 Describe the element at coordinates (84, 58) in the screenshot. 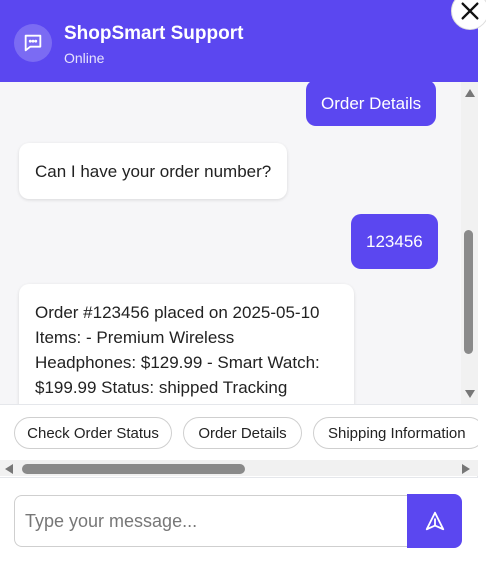

I see `status-text: Online` at that location.